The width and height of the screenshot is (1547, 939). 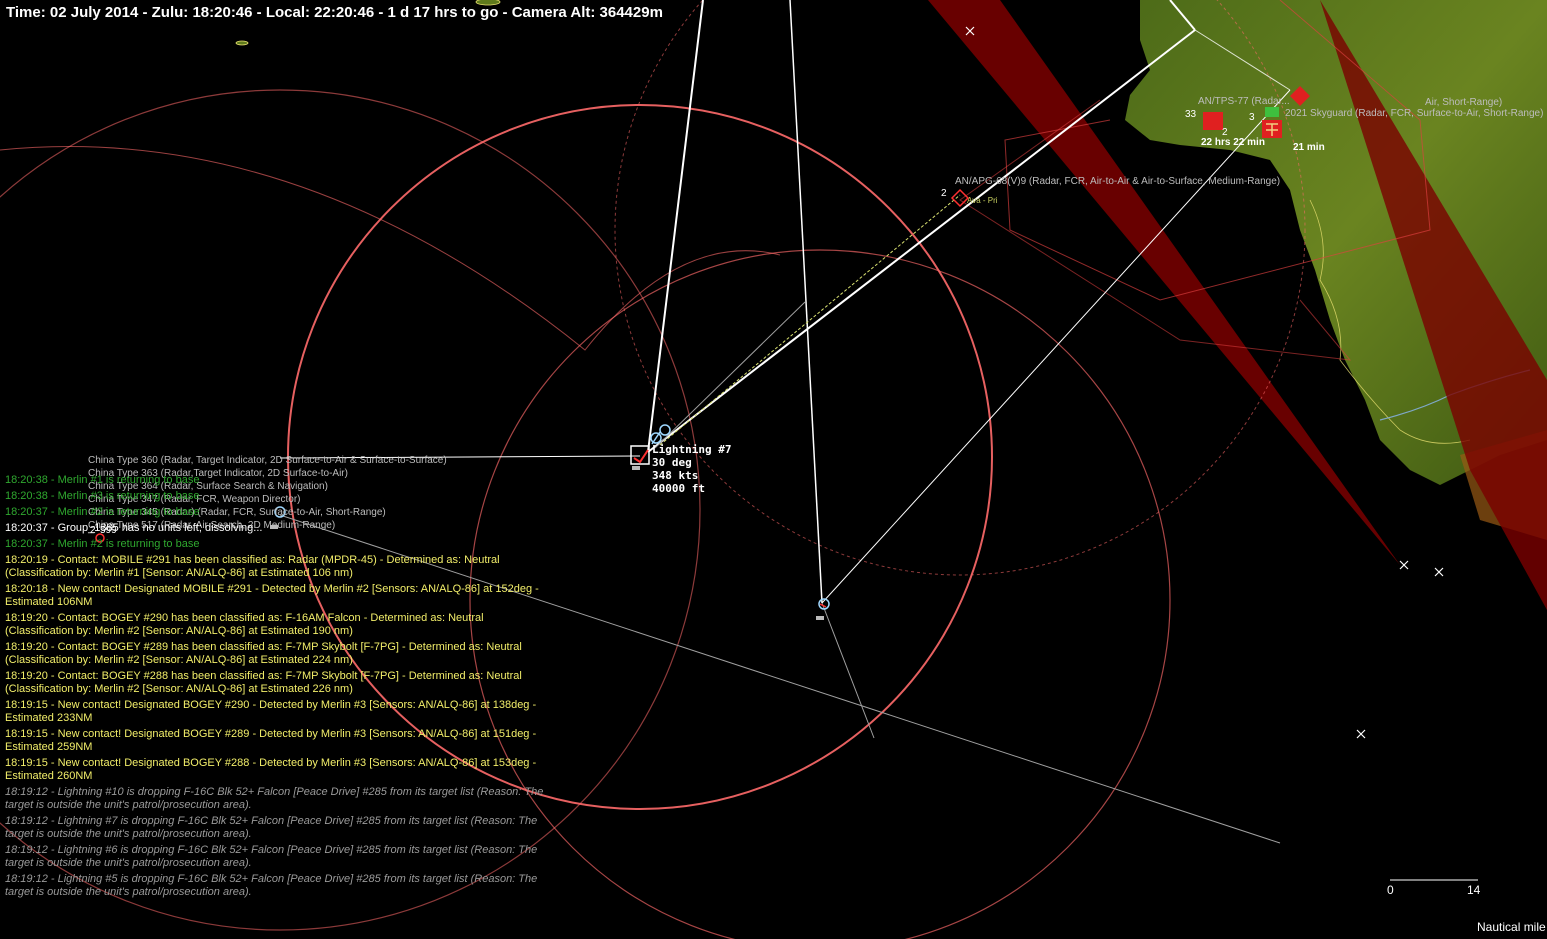 What do you see at coordinates (1511, 927) in the screenshot?
I see `scale-unit-label: Nautical mile` at bounding box center [1511, 927].